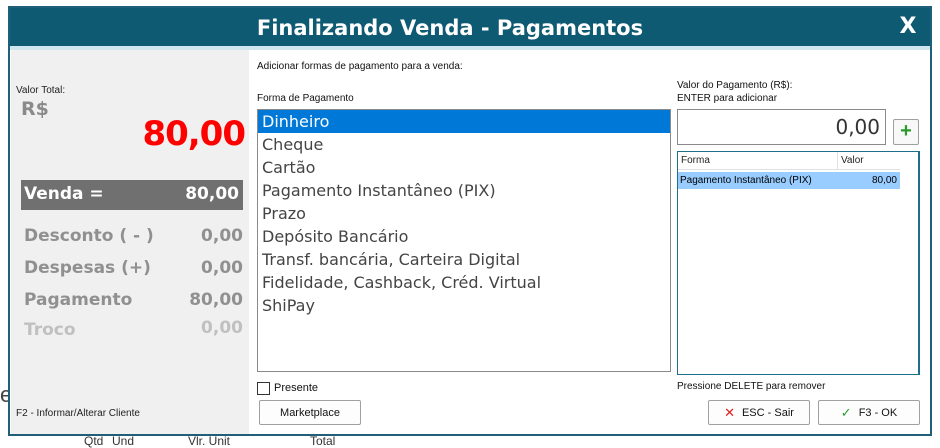  I want to click on total-amount: 80,00, so click(194, 134).